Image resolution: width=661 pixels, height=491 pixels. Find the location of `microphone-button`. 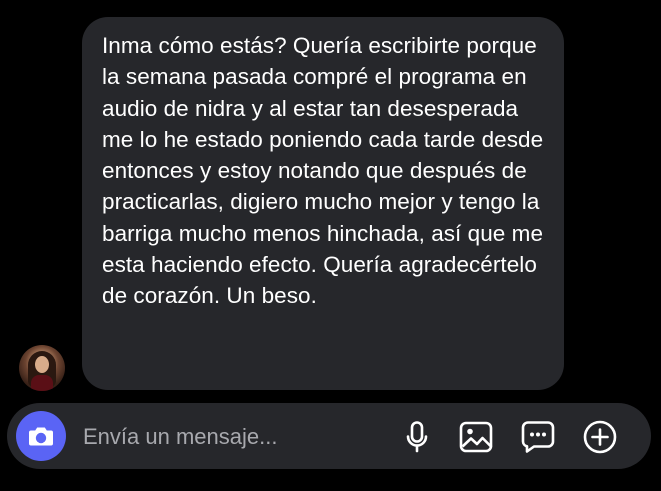

microphone-button is located at coordinates (417, 437).